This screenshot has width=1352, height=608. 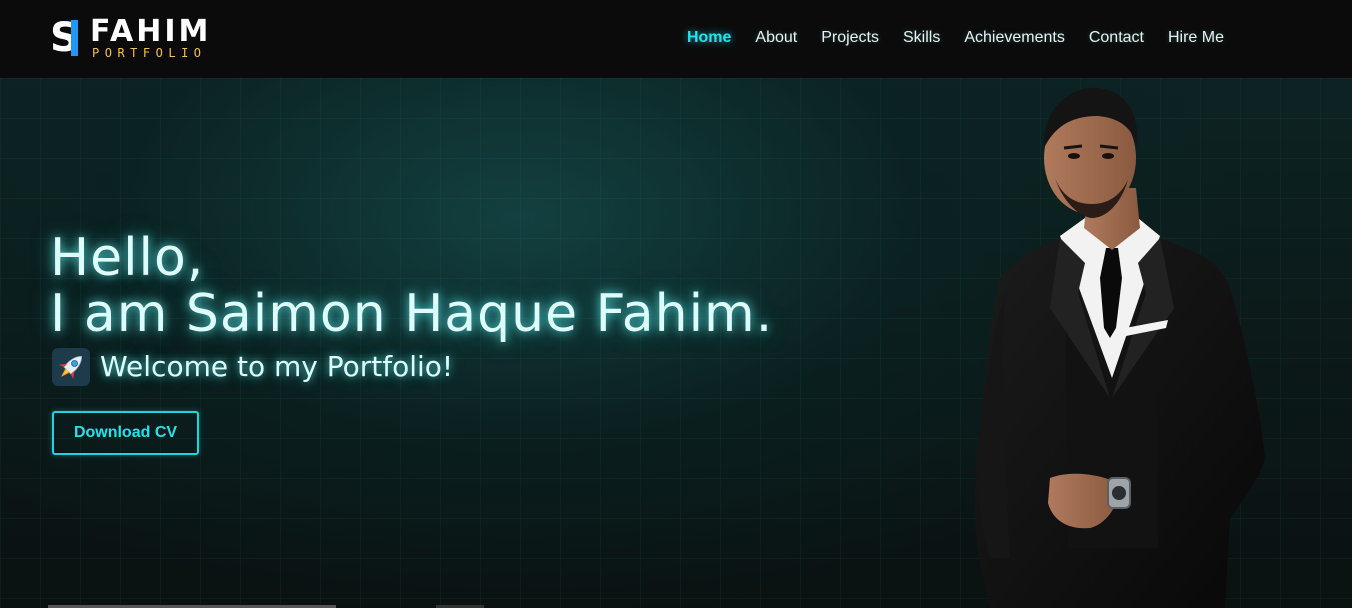 What do you see at coordinates (850, 38) in the screenshot?
I see `nav-projects: Projects` at bounding box center [850, 38].